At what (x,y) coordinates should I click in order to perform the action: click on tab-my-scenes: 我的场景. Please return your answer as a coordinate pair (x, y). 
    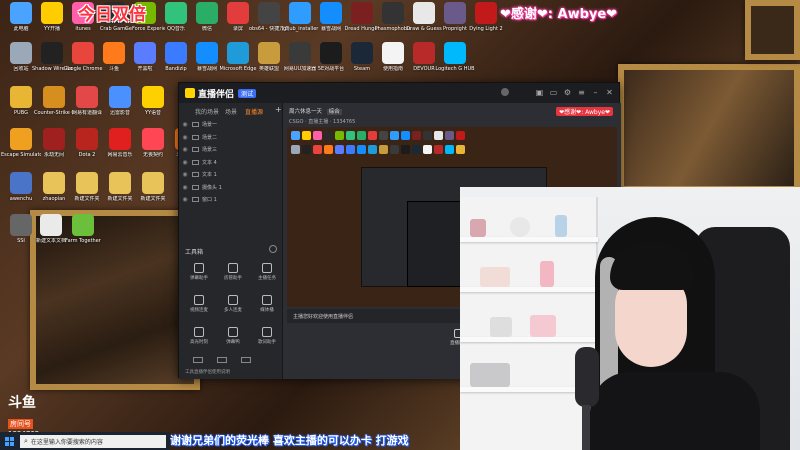
    Looking at the image, I should click on (207, 111).